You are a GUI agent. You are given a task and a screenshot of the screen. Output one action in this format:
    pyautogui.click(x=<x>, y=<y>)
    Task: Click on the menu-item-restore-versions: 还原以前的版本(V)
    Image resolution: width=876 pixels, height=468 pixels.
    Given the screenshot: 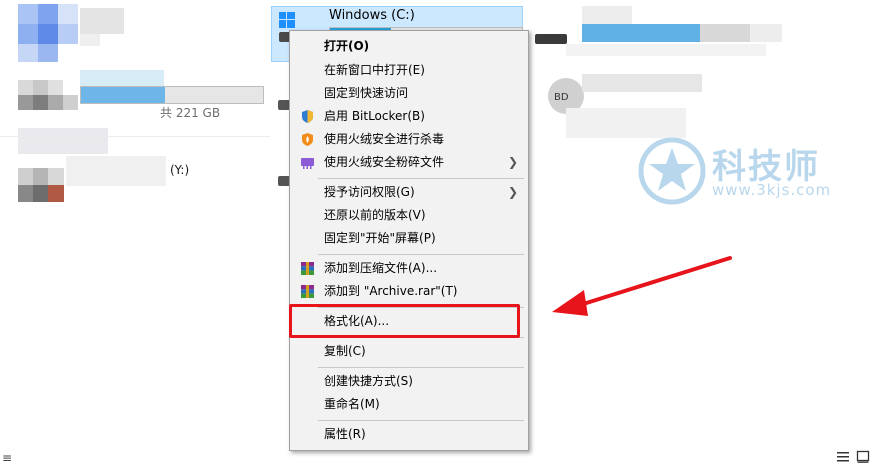 What is the action you would take?
    pyautogui.click(x=409, y=215)
    